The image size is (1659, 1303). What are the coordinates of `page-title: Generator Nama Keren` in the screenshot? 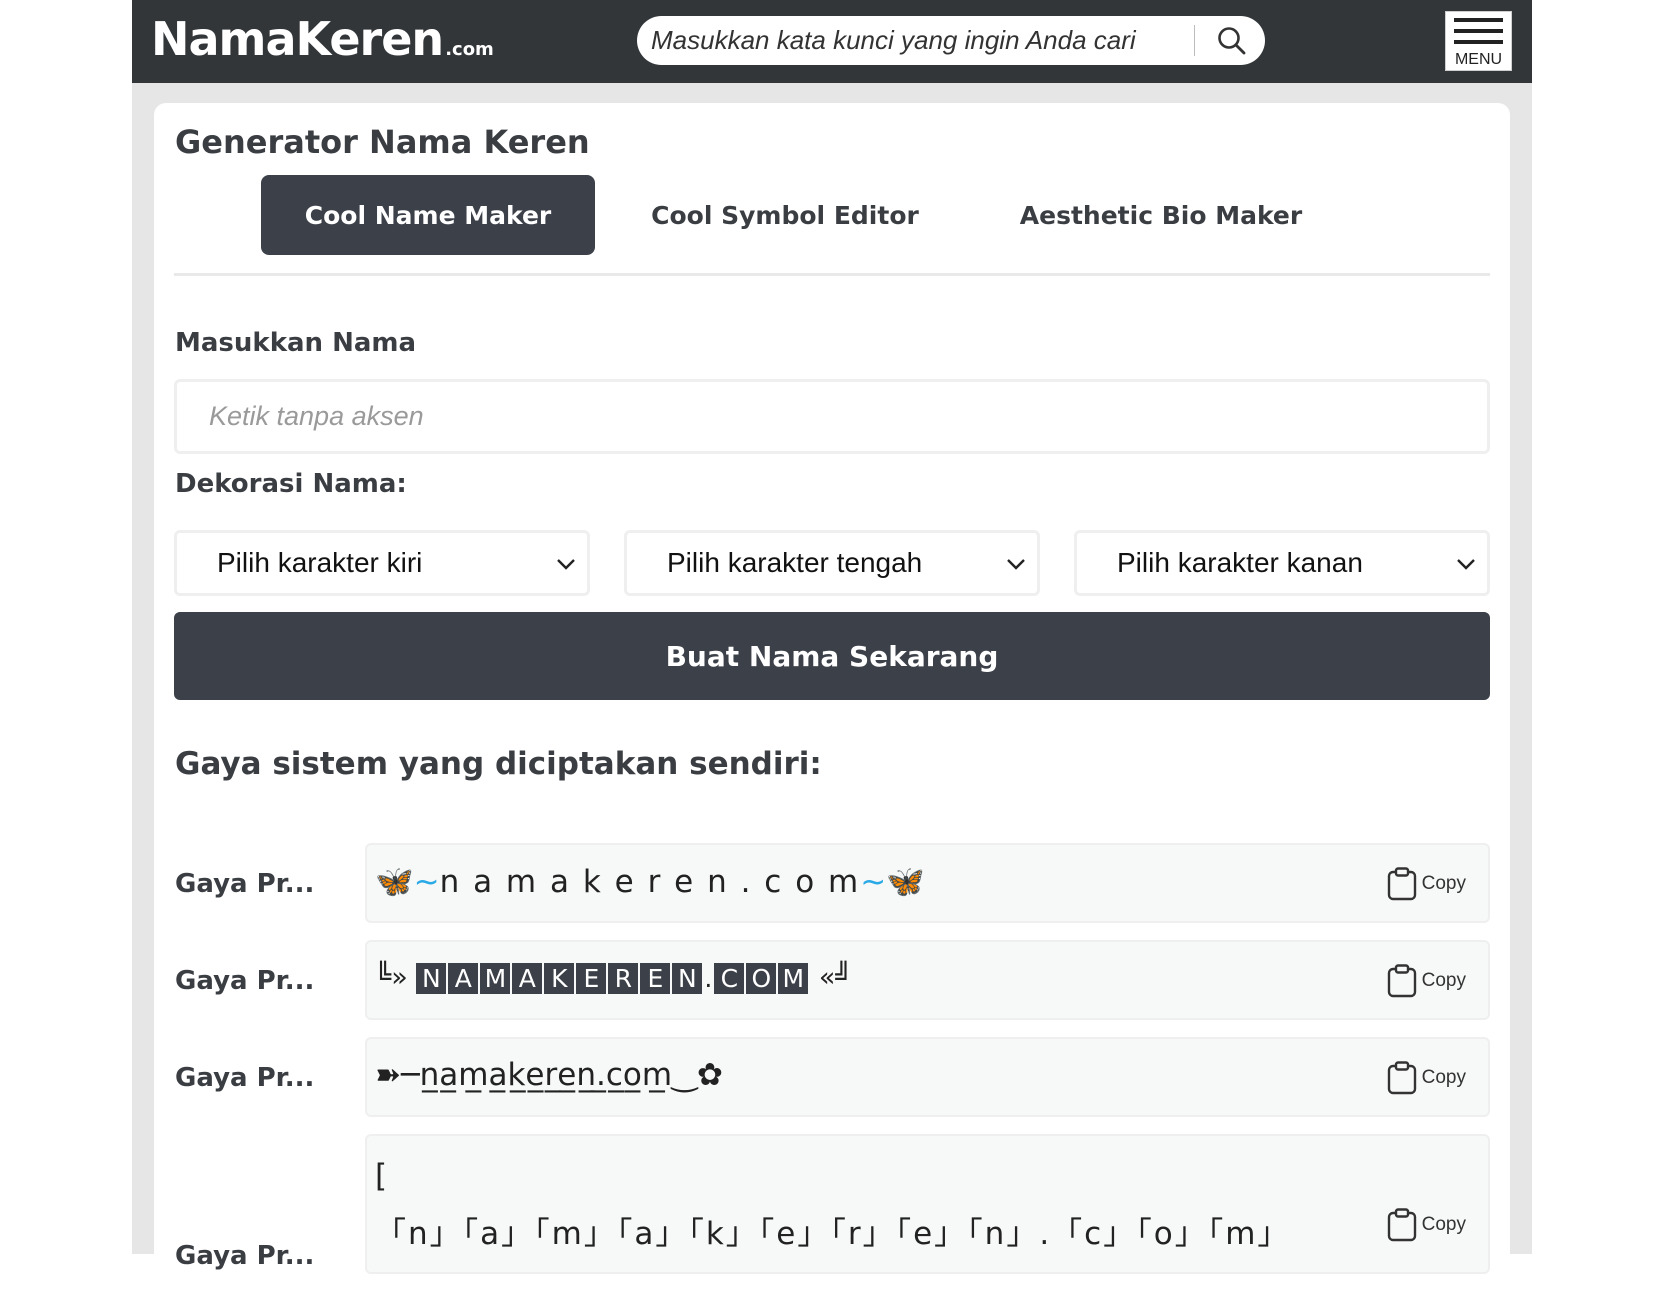 It's located at (382, 142).